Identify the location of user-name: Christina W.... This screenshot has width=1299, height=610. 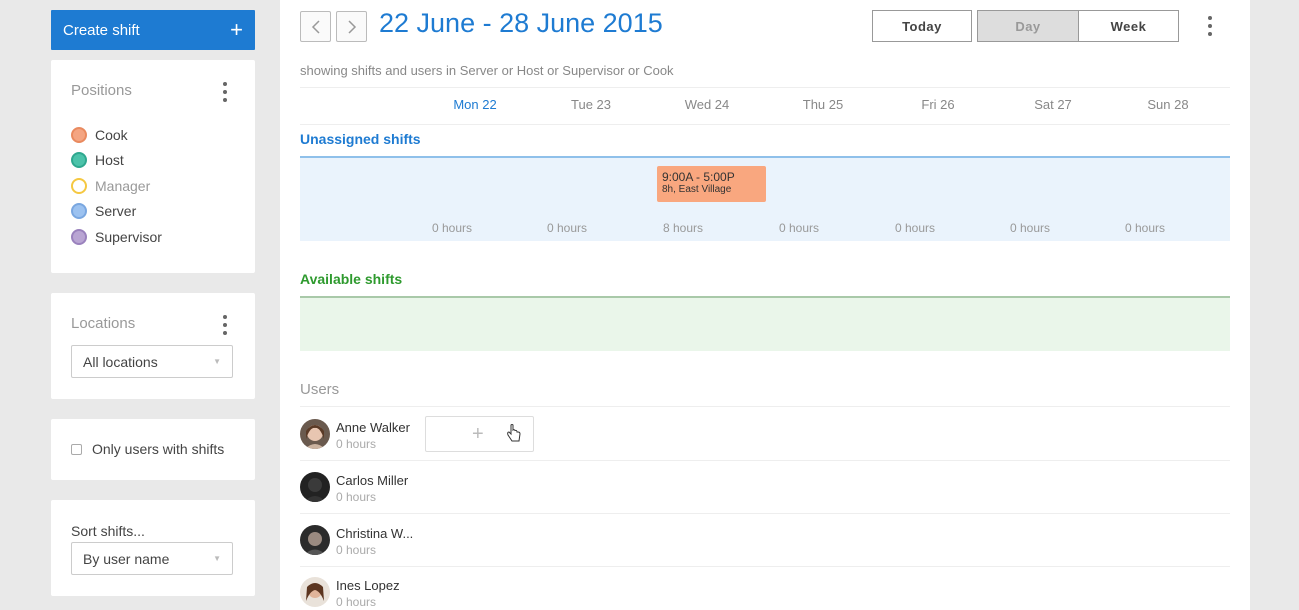
(374, 533).